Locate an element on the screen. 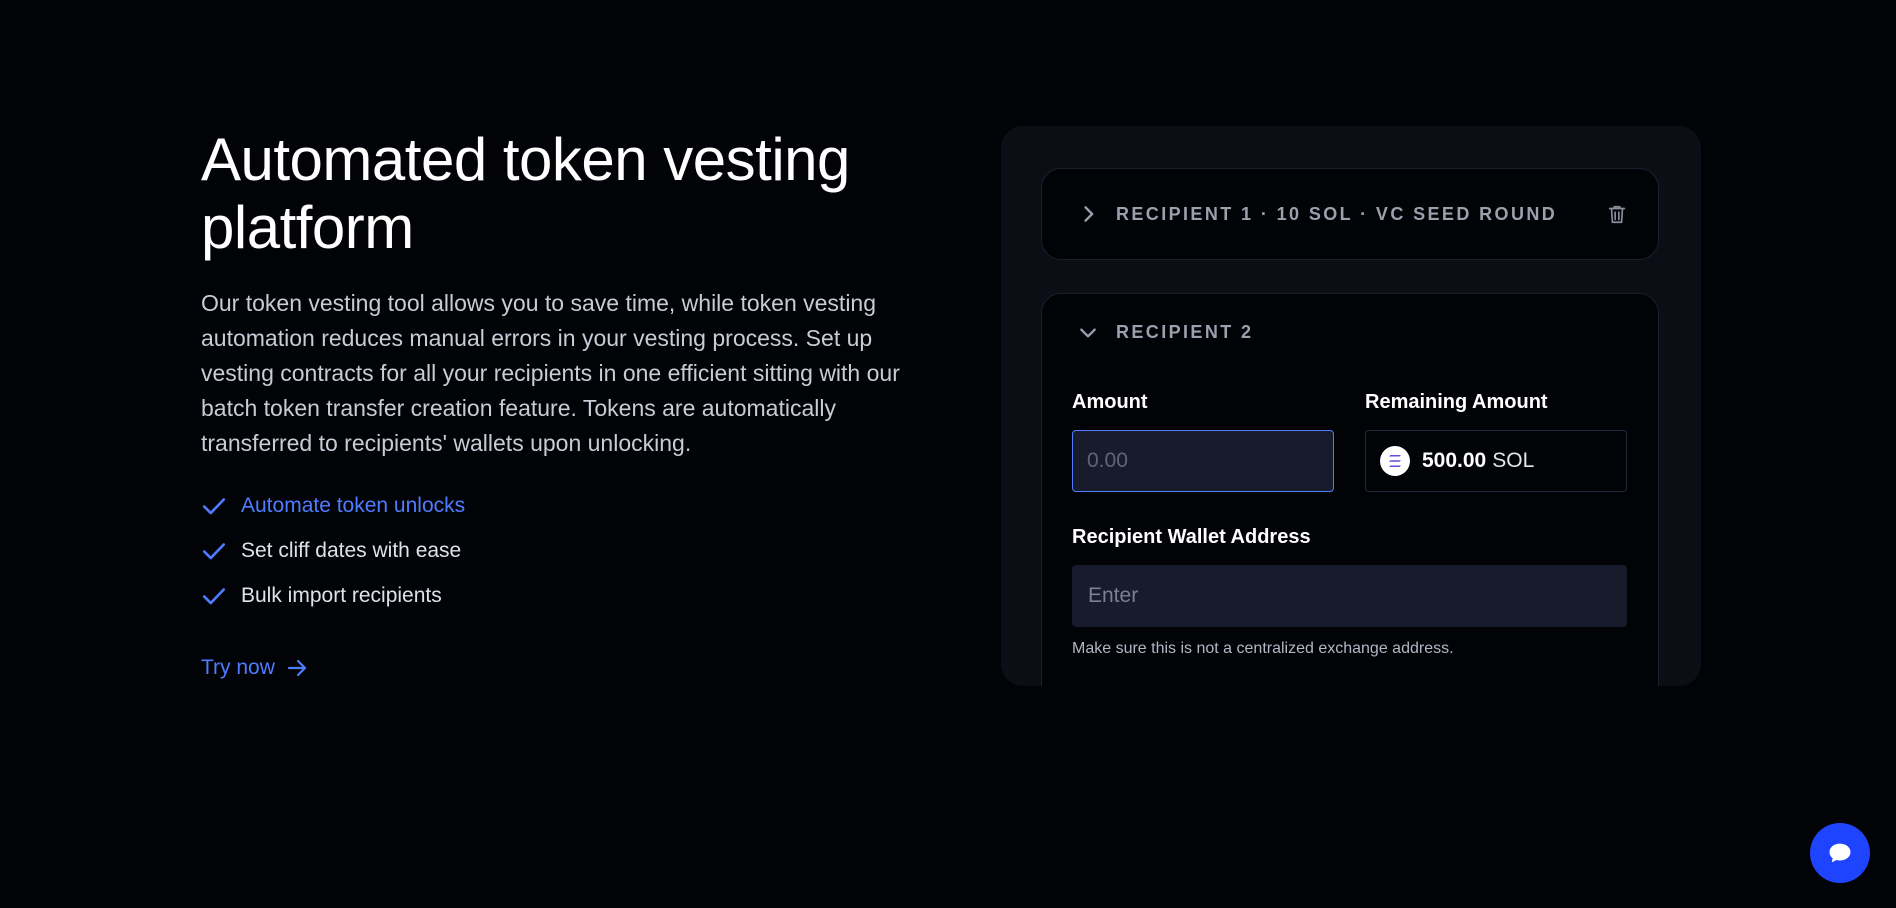 The height and width of the screenshot is (908, 1896). feature-item-automate: Automate token unlocks is located at coordinates (561, 505).